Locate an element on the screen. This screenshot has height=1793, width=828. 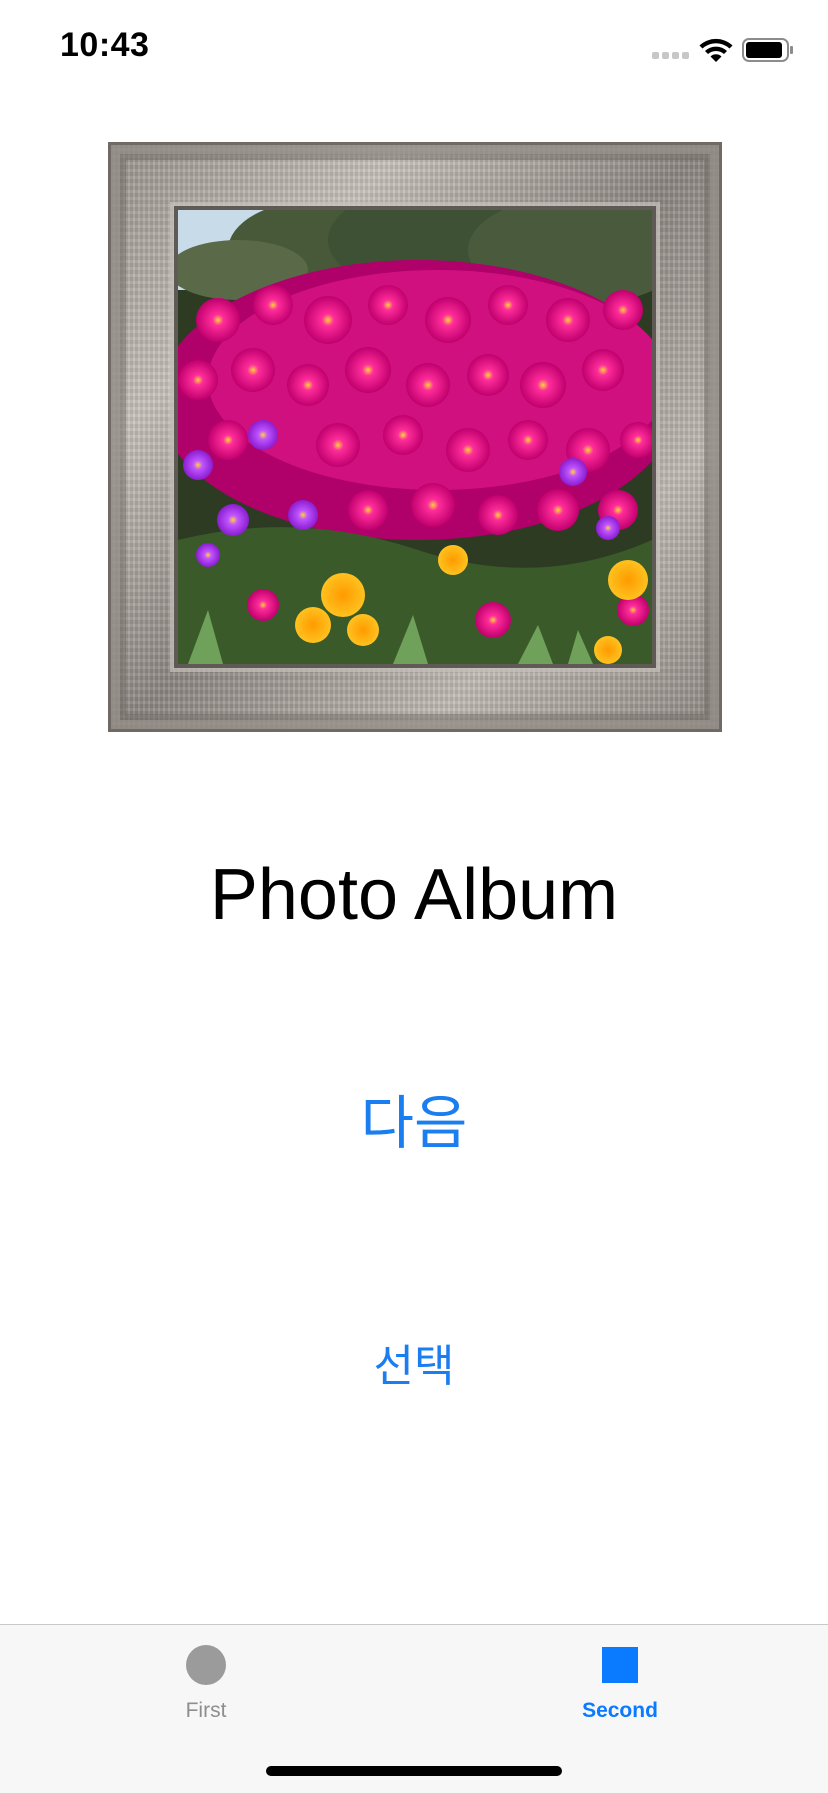
status-time: 10:43 is located at coordinates (105, 45).